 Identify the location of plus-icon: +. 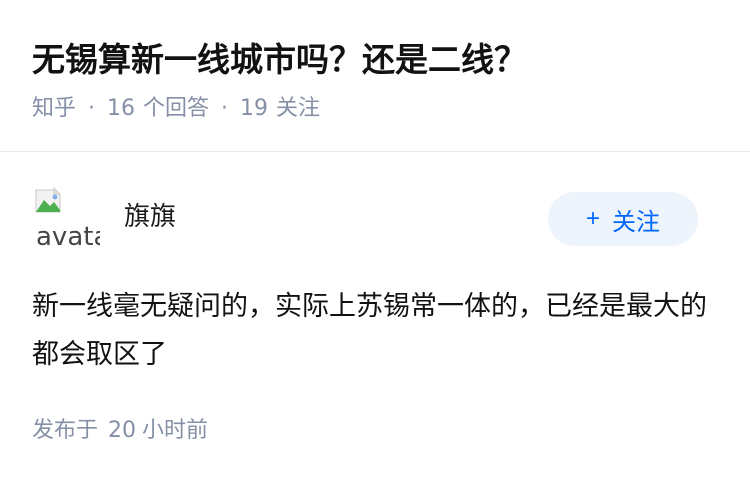
(592, 218).